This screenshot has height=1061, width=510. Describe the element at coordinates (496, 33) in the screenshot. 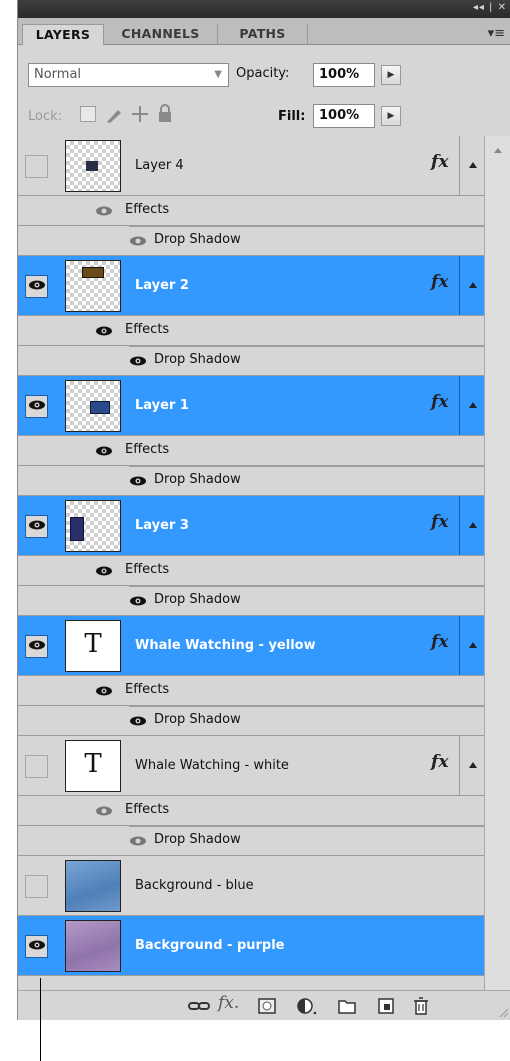

I see `panel-menu-icon: ▾≡` at that location.